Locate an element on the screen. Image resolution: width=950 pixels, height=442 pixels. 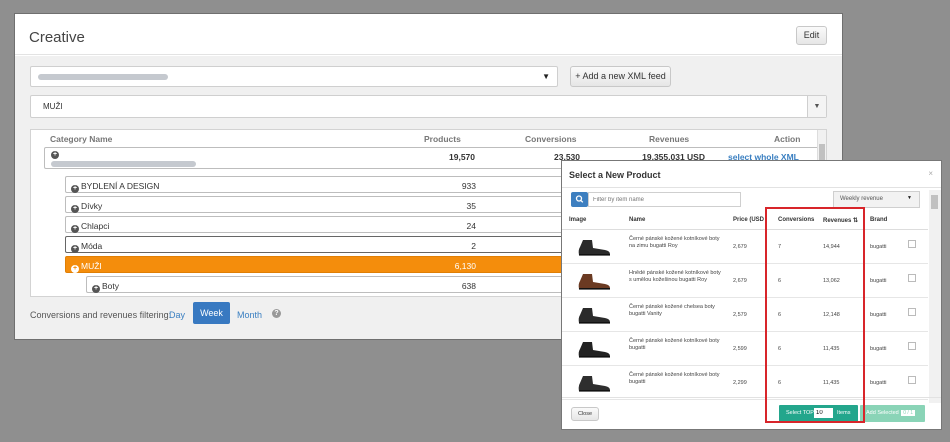
filter-label: Conversions and revenues filtering: is located at coordinates (101, 315).